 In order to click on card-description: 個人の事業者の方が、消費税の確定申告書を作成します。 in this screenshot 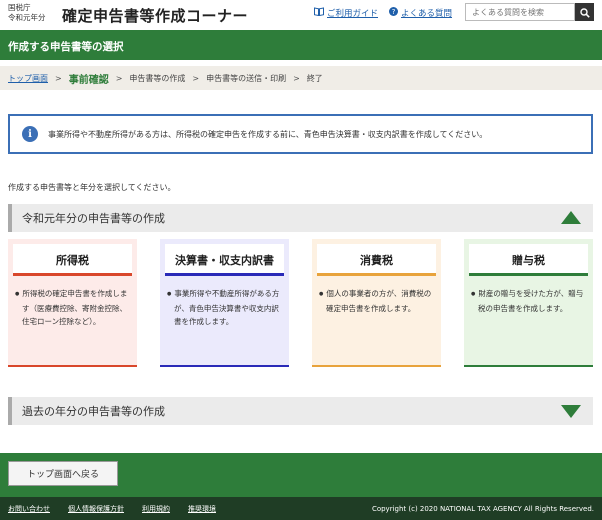, I will do `click(376, 301)`.